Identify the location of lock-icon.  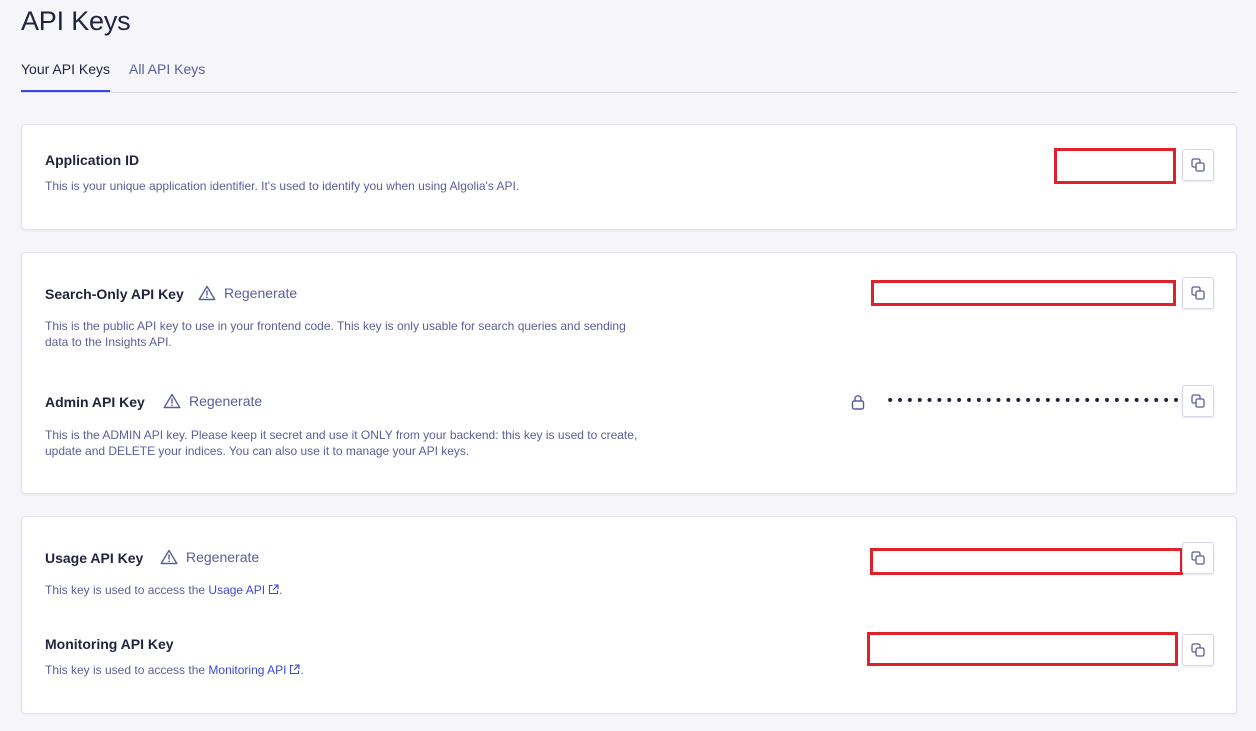
(858, 402).